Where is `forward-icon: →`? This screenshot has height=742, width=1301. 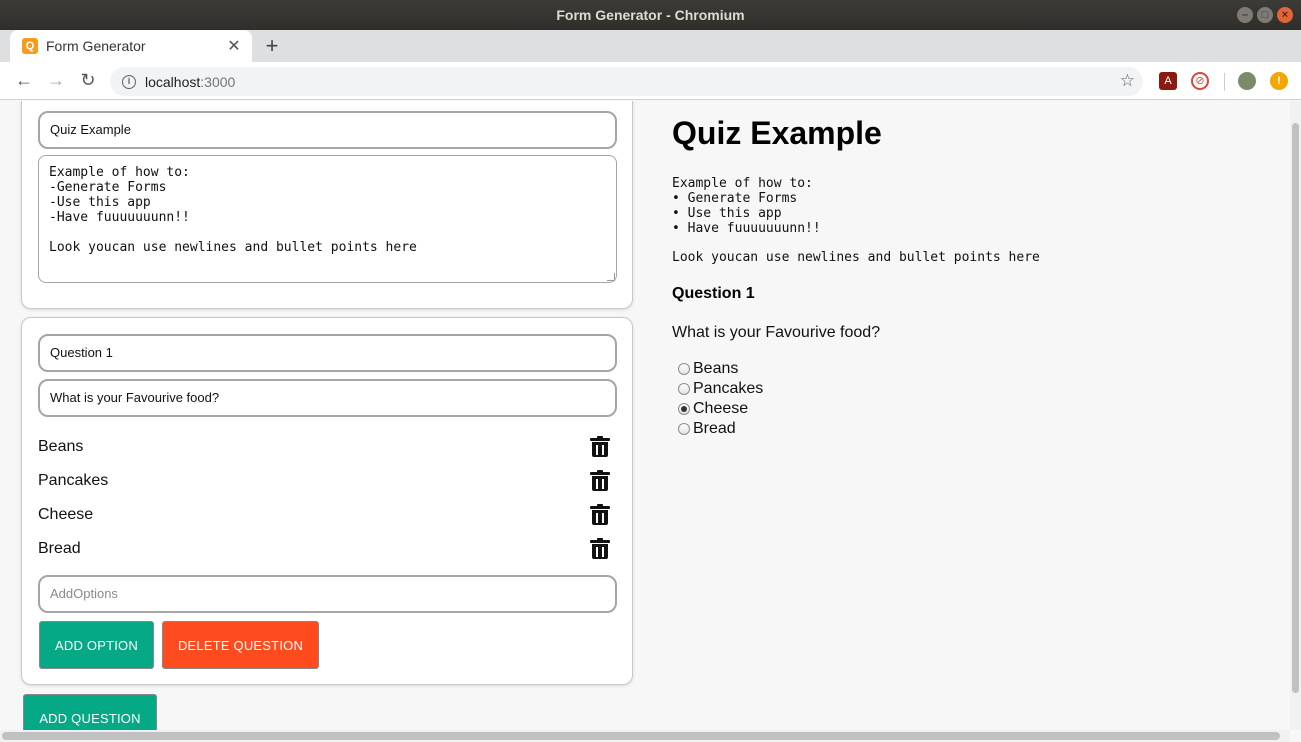 forward-icon: → is located at coordinates (56, 80).